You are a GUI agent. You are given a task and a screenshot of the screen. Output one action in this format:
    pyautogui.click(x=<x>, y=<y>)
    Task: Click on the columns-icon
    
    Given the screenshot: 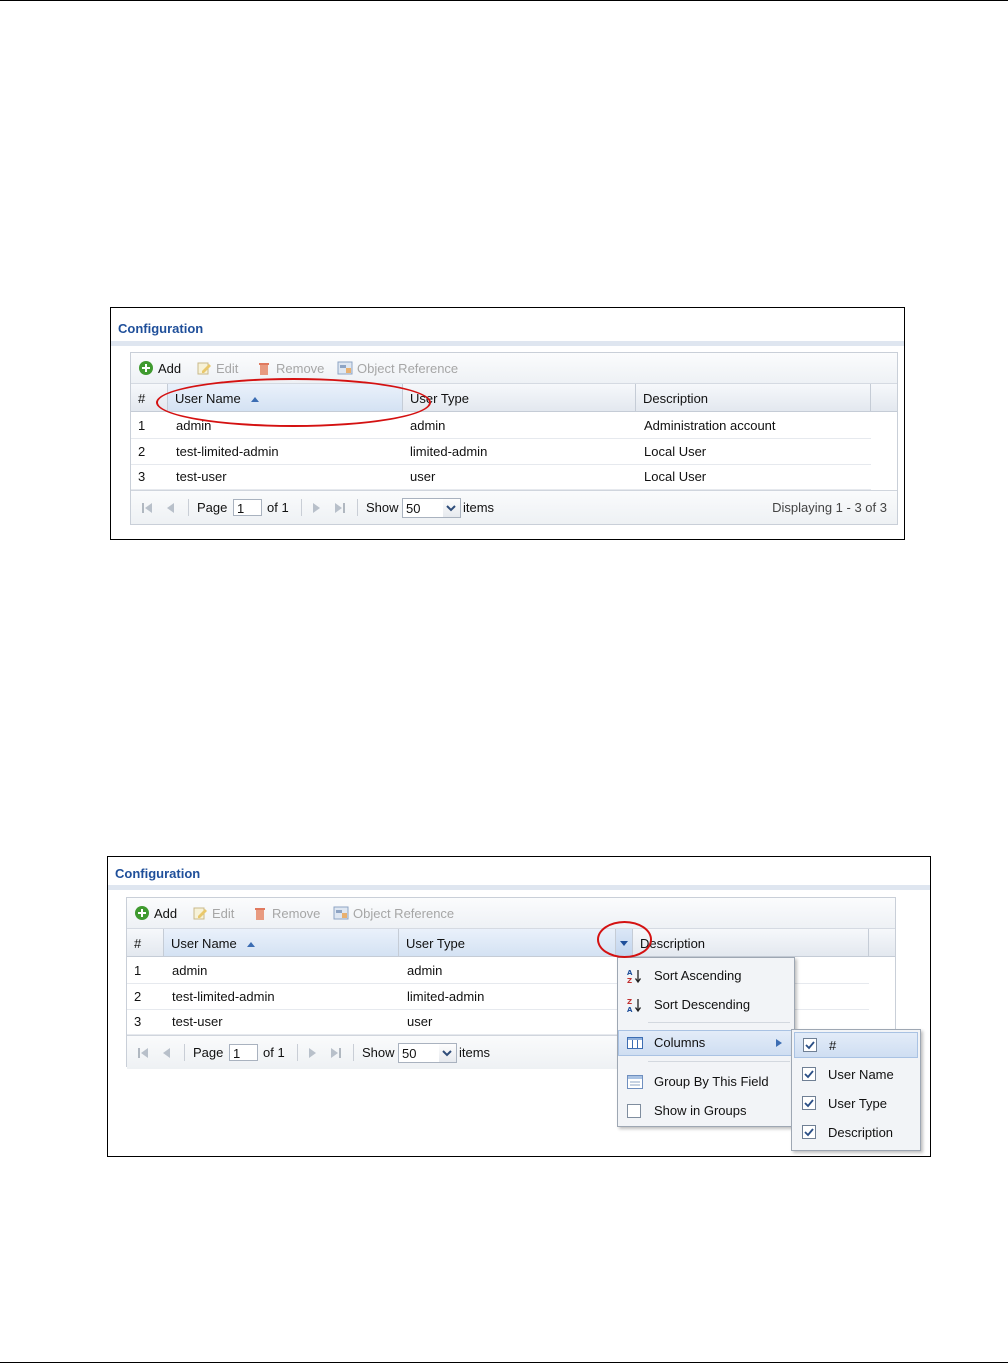 What is the action you would take?
    pyautogui.click(x=635, y=1043)
    